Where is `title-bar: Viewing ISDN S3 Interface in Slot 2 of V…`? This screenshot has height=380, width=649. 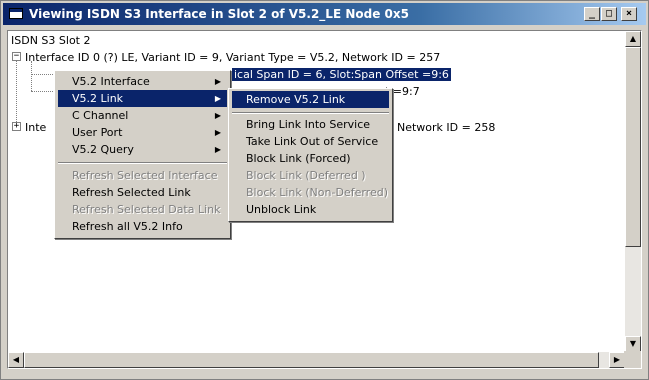
title-bar: Viewing ISDN S3 Interface in Slot 2 of V… is located at coordinates (324, 14).